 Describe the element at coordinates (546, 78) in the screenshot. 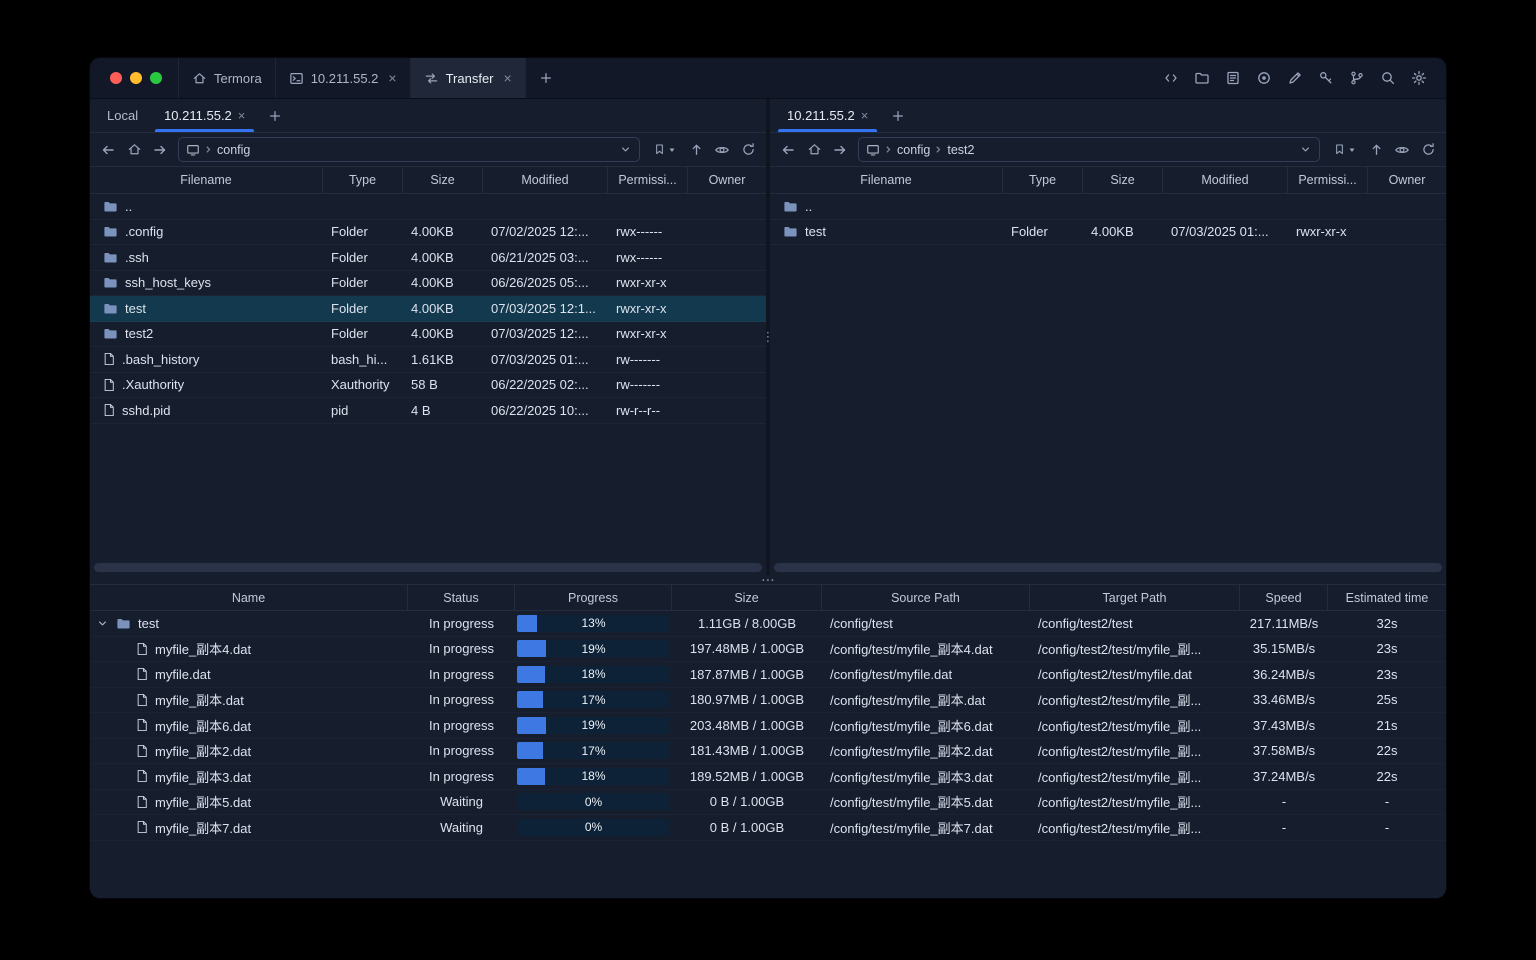

I see `new-window-tab-button` at that location.